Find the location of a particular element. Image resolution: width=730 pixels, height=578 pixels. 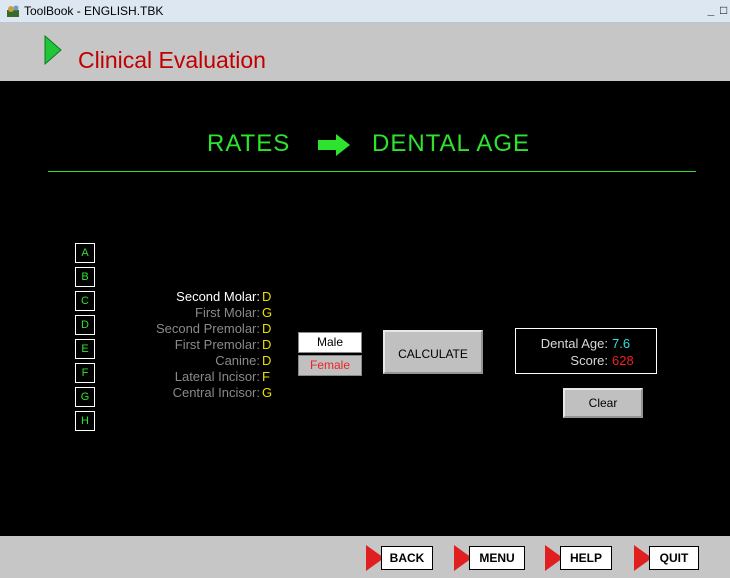

menu-label: MENU is located at coordinates (497, 558).